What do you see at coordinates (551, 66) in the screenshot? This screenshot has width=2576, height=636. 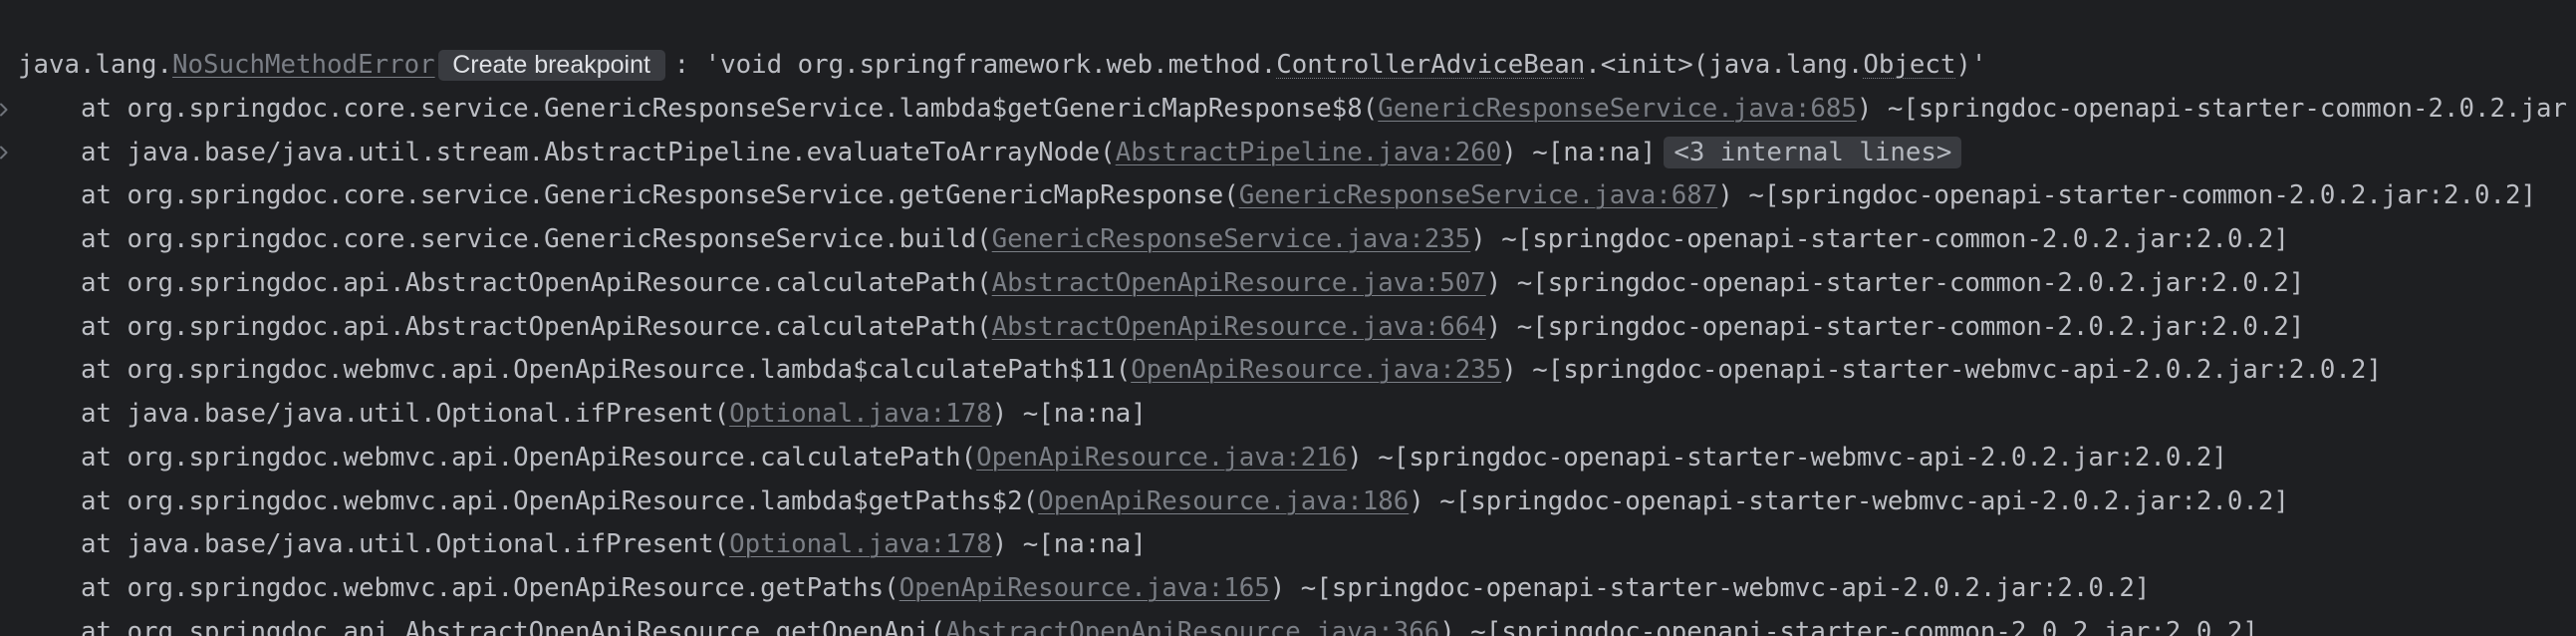 I see `create-breakpoint-hint: Create breakpoint` at bounding box center [551, 66].